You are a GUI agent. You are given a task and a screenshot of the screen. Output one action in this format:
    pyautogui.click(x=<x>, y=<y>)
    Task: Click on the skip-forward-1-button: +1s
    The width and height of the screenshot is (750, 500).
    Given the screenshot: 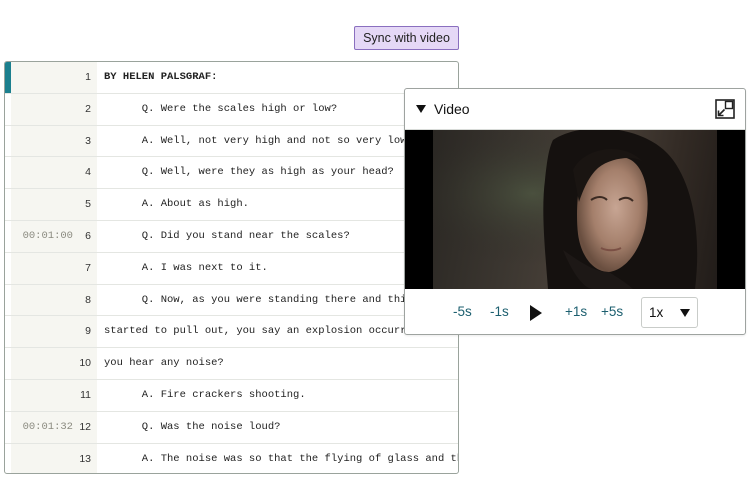 What is the action you would take?
    pyautogui.click(x=576, y=311)
    